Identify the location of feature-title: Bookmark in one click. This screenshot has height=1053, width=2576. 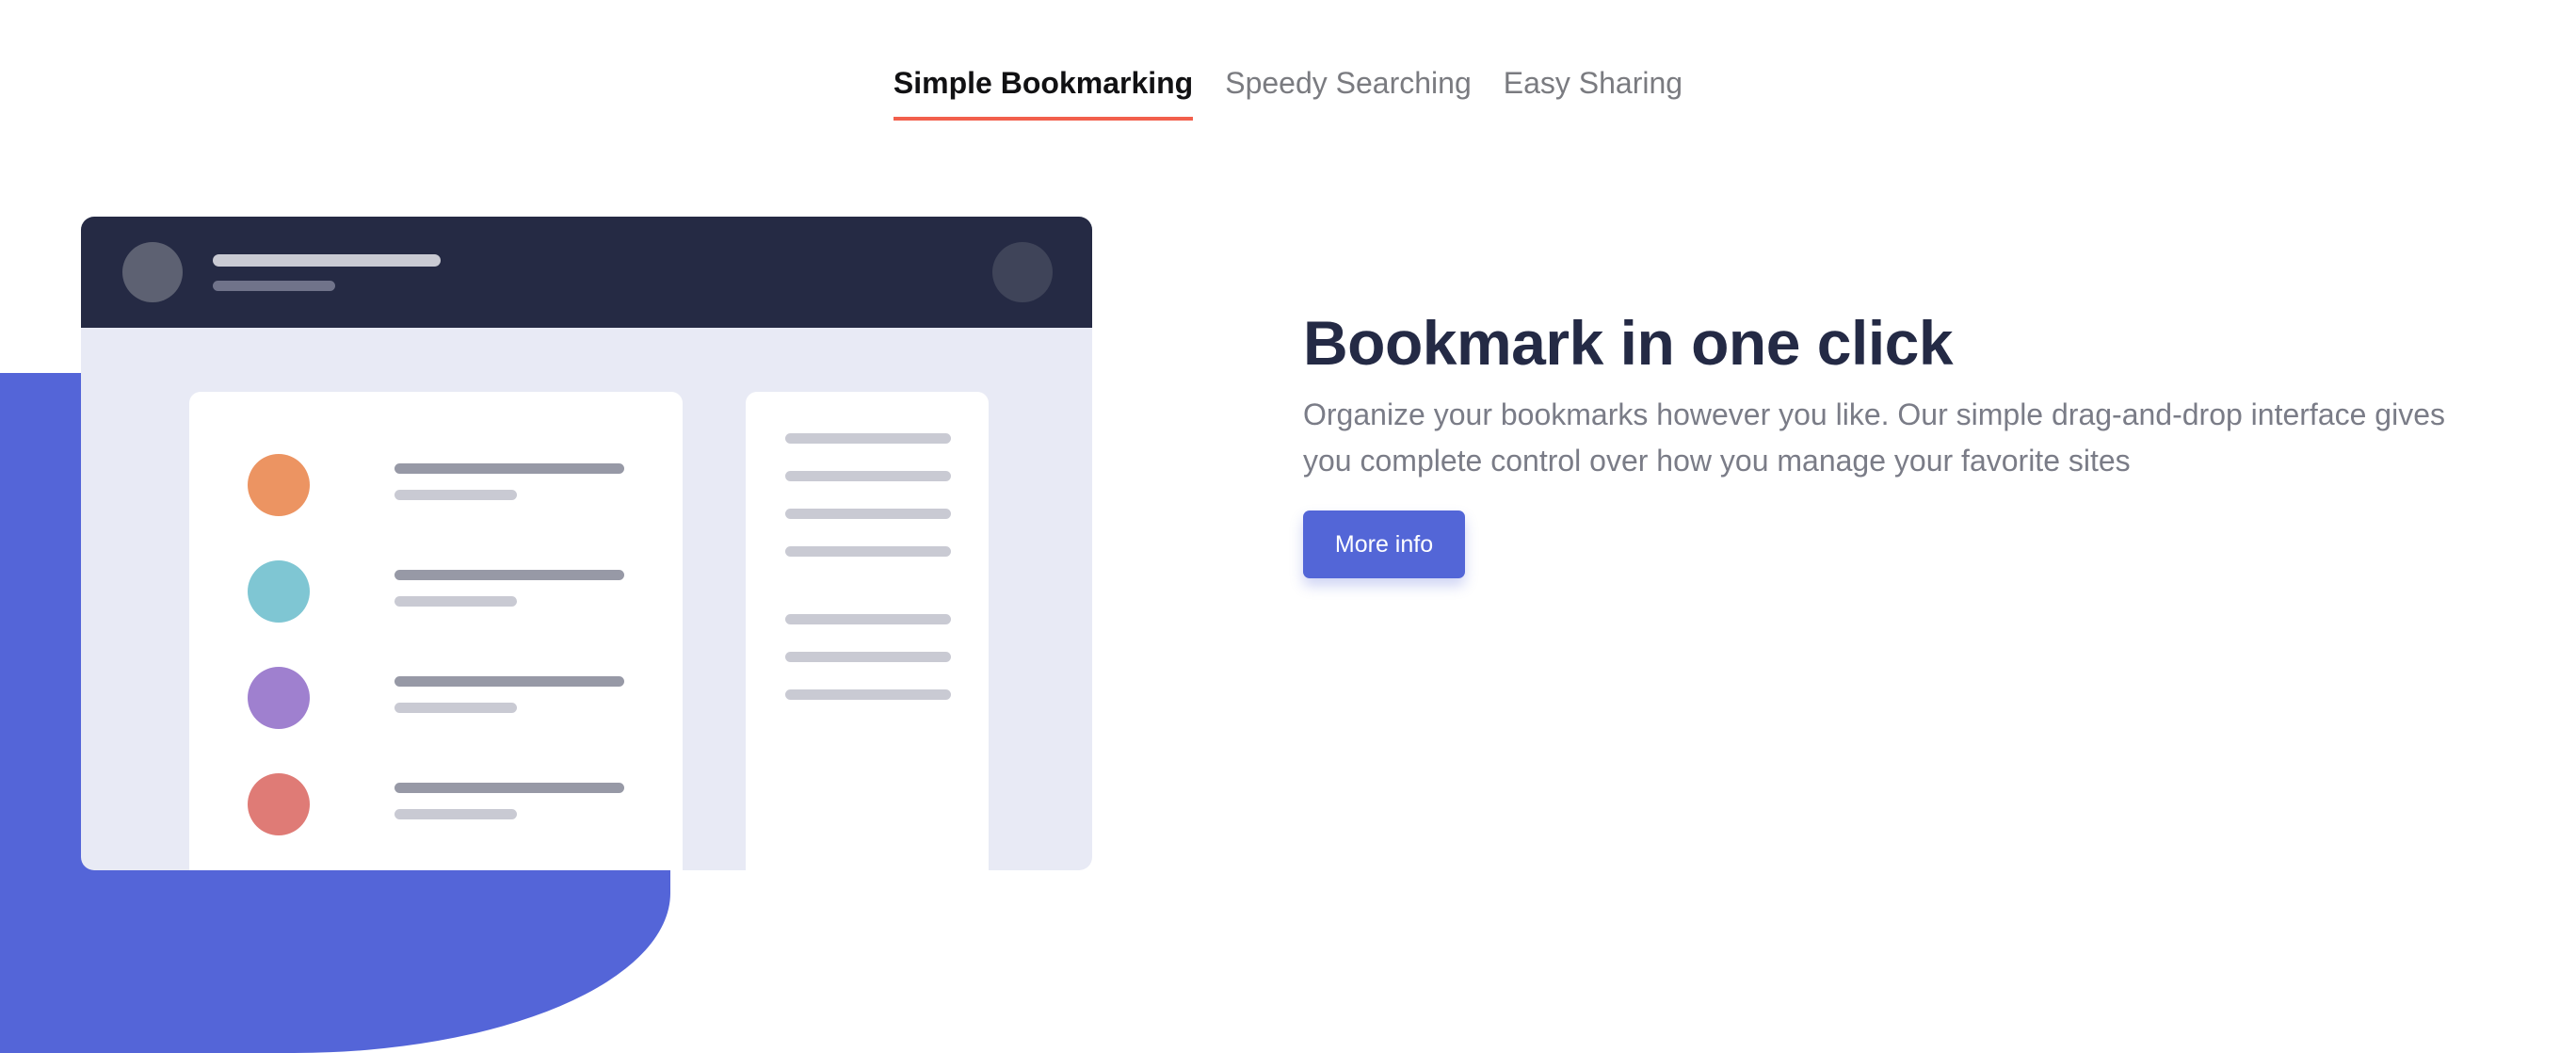
(1628, 343).